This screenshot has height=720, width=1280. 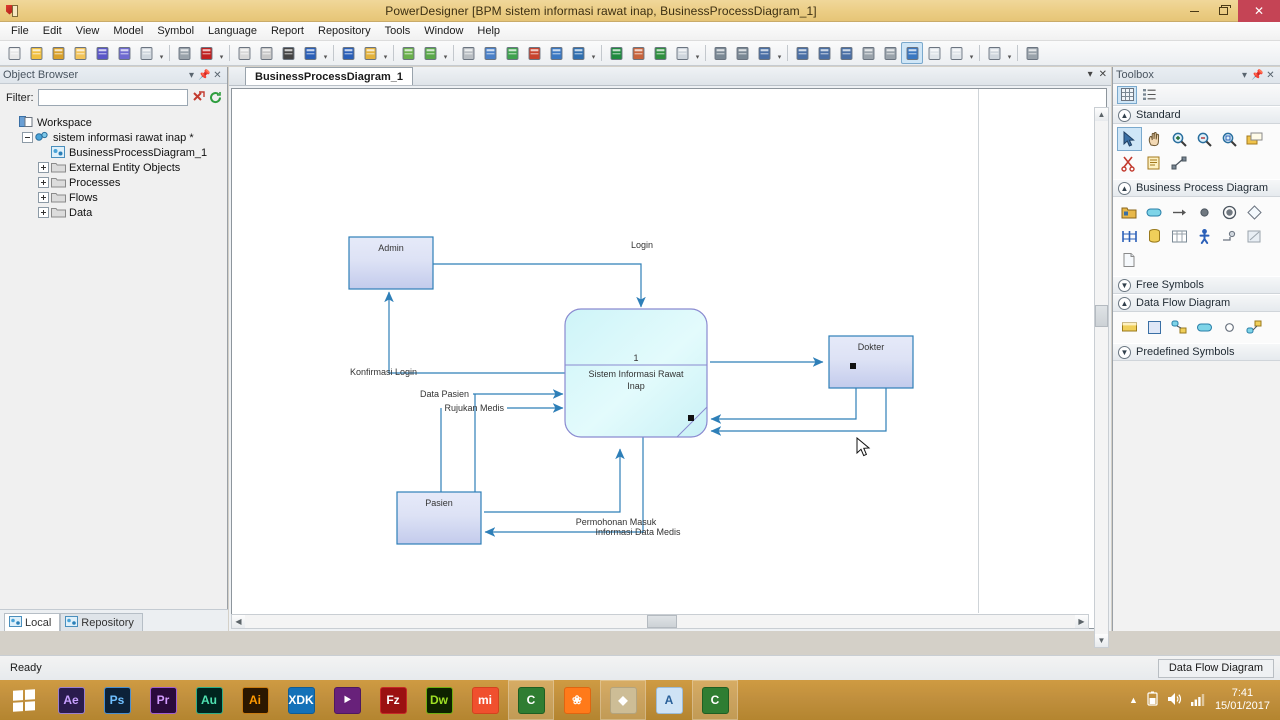 What do you see at coordinates (534, 53) in the screenshot?
I see `check-model-icon` at bounding box center [534, 53].